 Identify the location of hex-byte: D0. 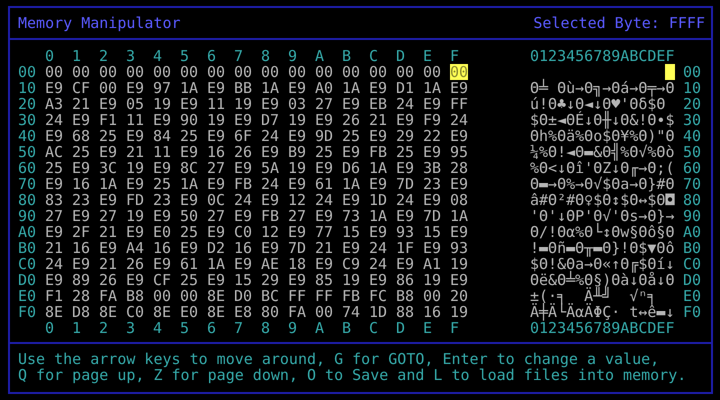
(243, 296).